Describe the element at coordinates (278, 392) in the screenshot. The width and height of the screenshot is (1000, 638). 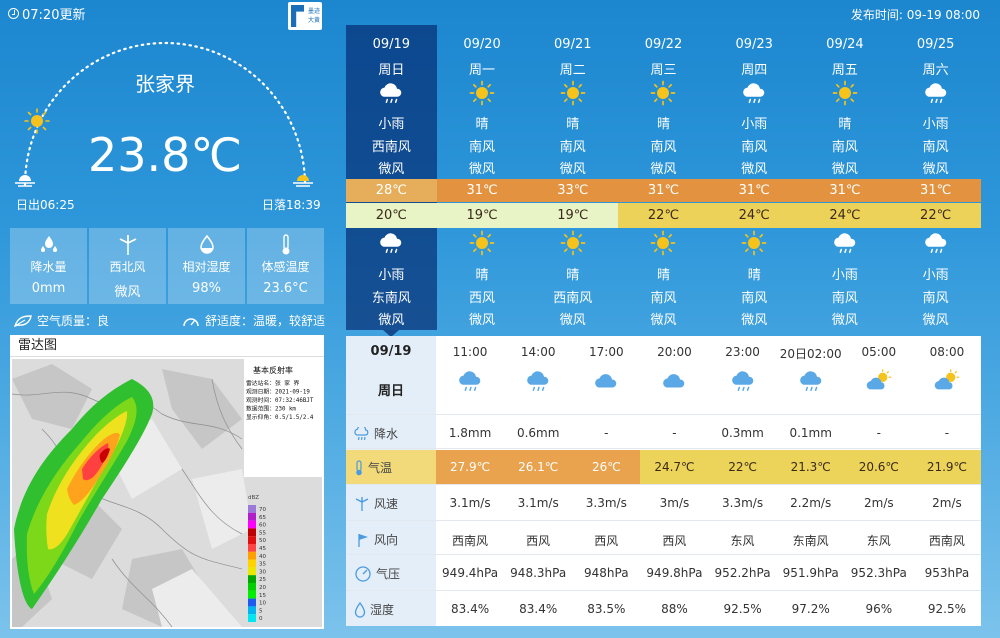
I see `radar-info-line: 观测日期：2021-09-19` at that location.